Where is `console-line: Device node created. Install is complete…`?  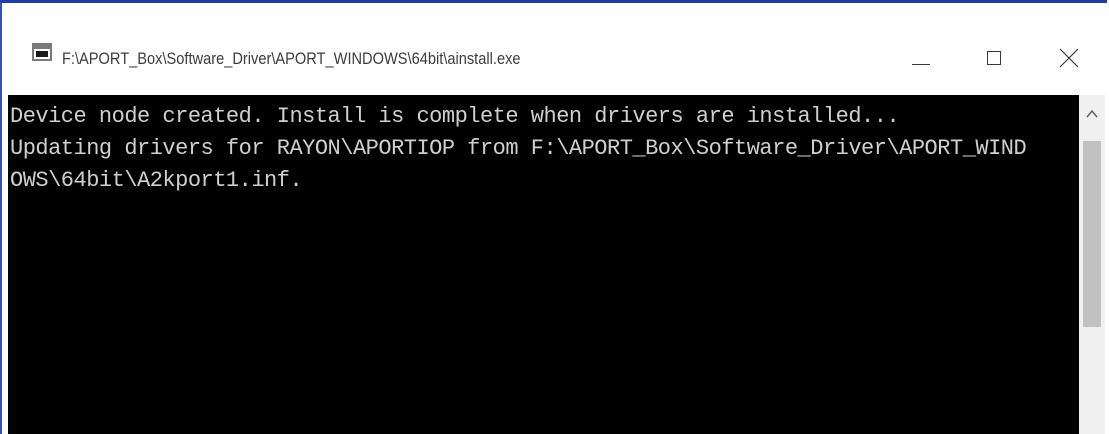 console-line: Device node created. Install is complete… is located at coordinates (455, 116).